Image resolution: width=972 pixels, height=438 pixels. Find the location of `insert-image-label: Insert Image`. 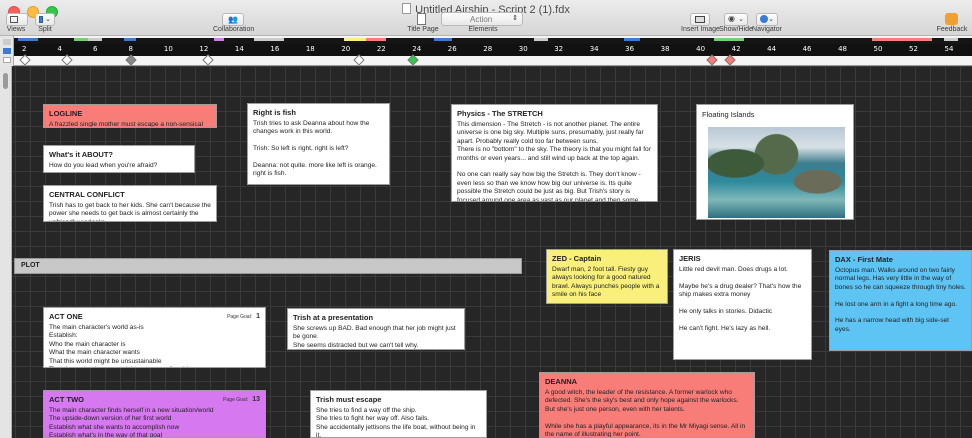

insert-image-label: Insert Image is located at coordinates (700, 29).